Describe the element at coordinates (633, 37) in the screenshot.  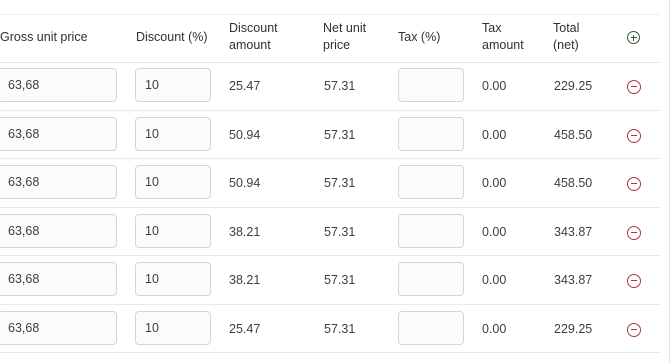
I see `add-circle-icon` at that location.